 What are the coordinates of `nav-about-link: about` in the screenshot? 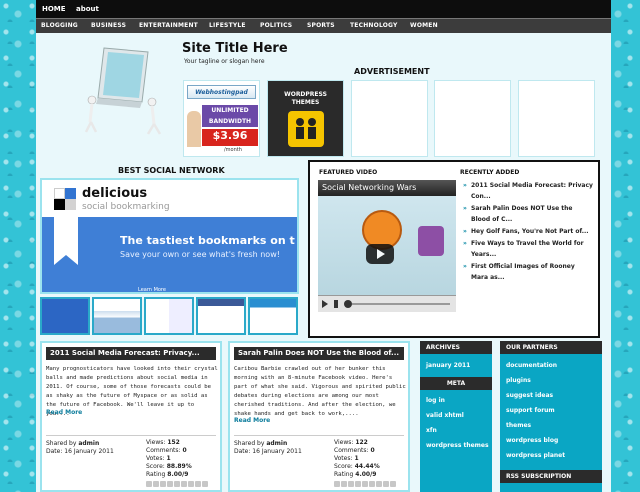 It's located at (87, 9).